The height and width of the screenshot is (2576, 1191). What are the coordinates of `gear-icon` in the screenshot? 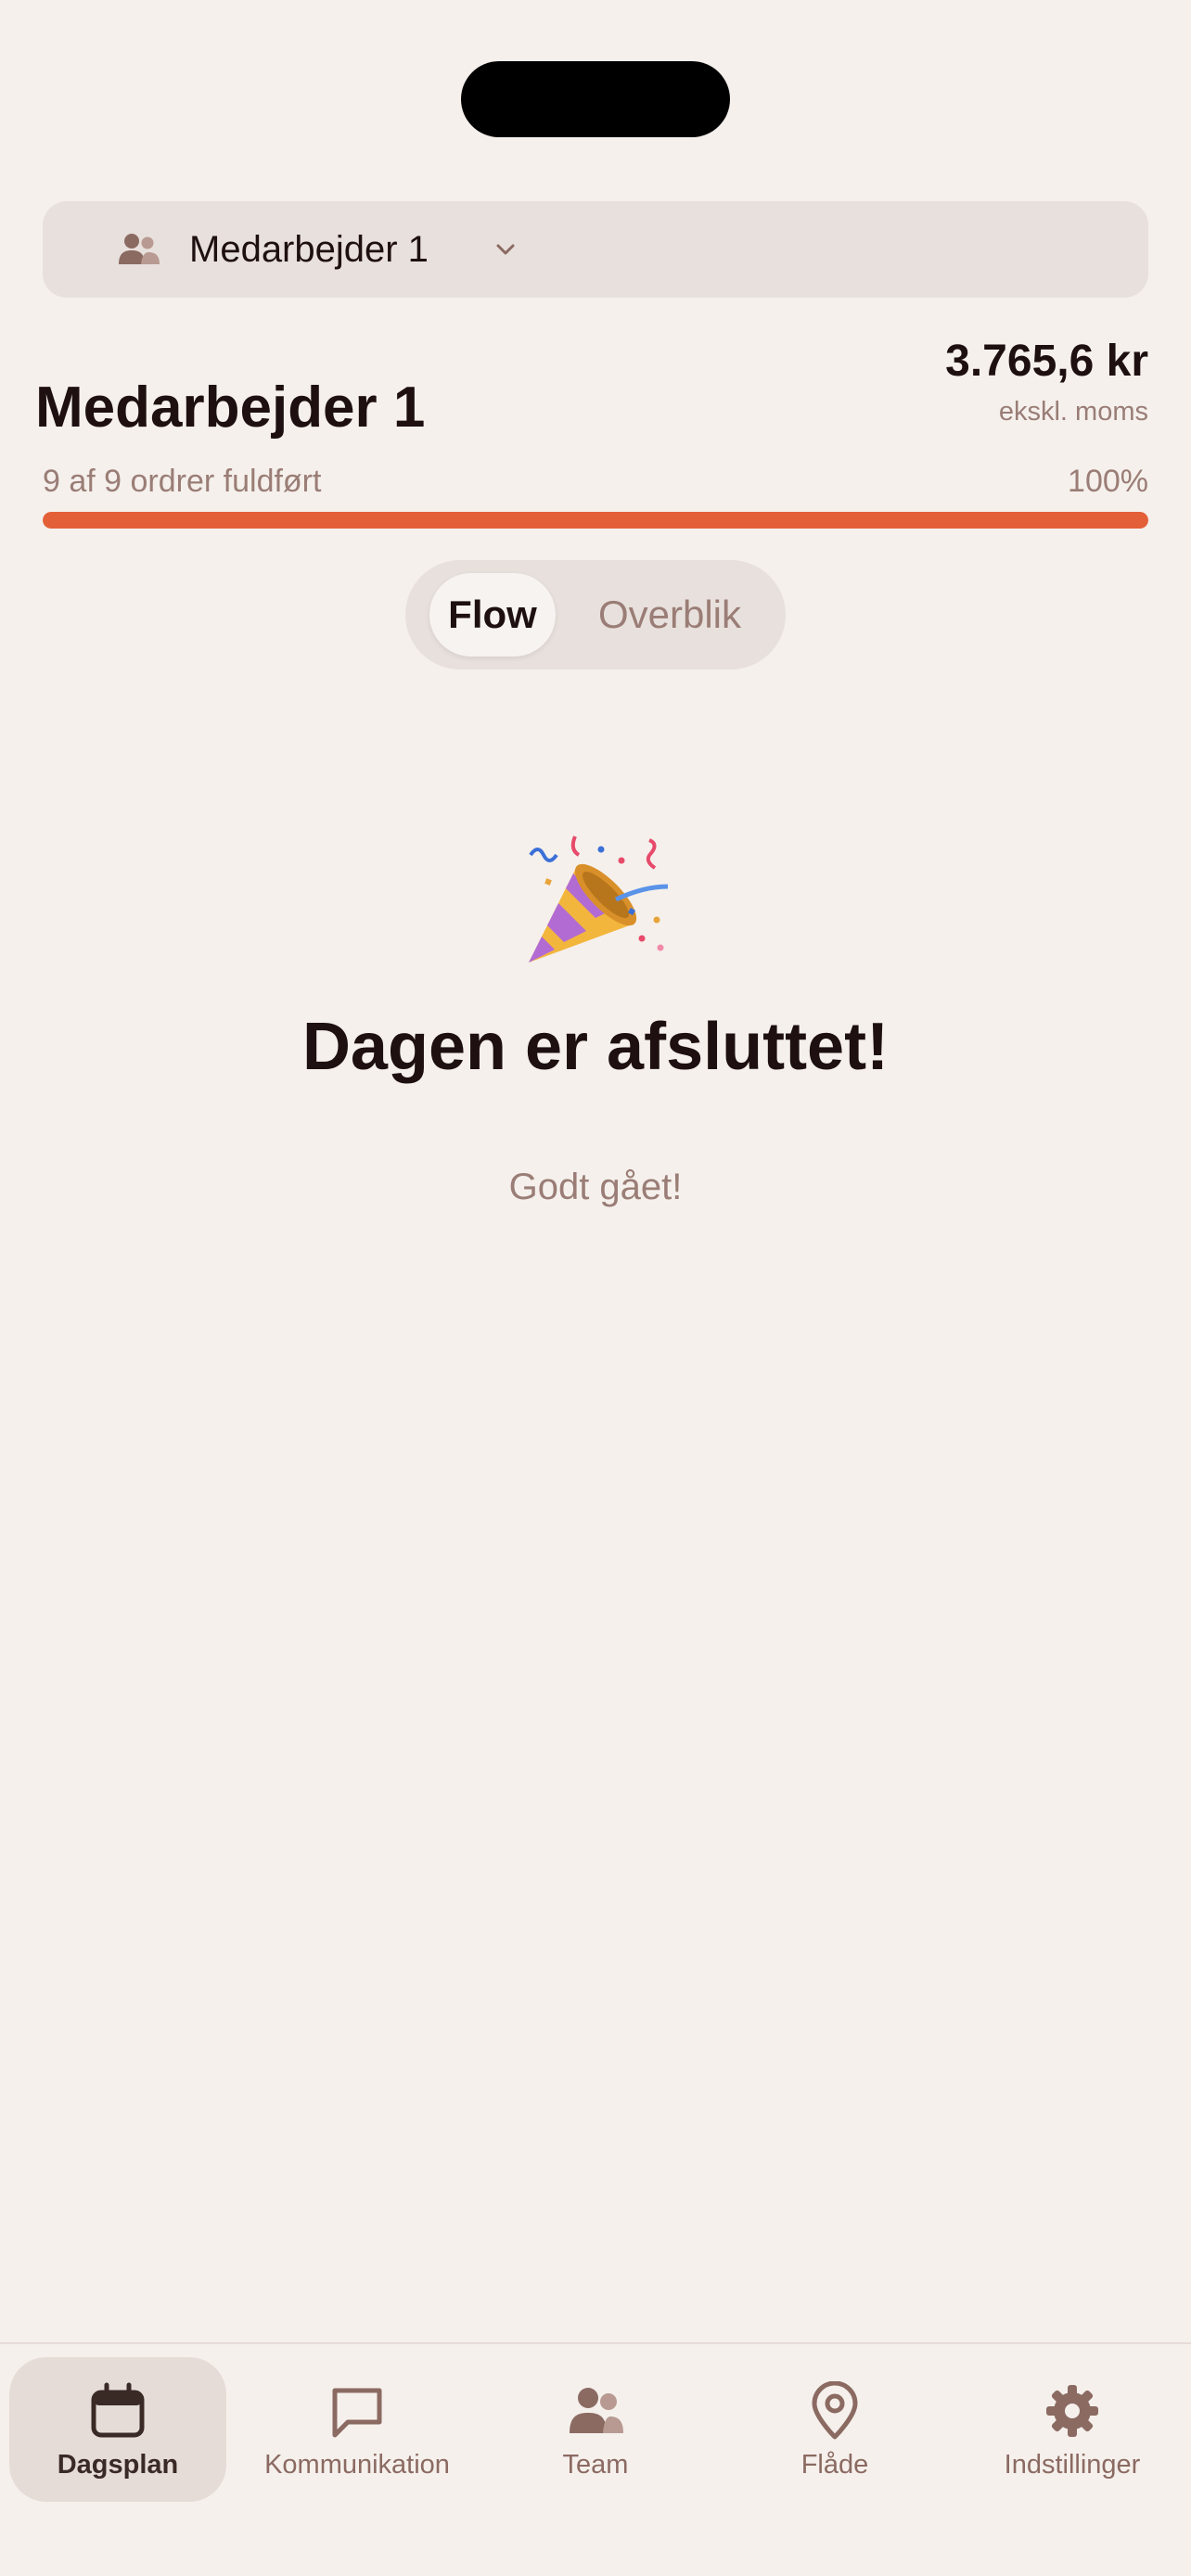 It's located at (1072, 2411).